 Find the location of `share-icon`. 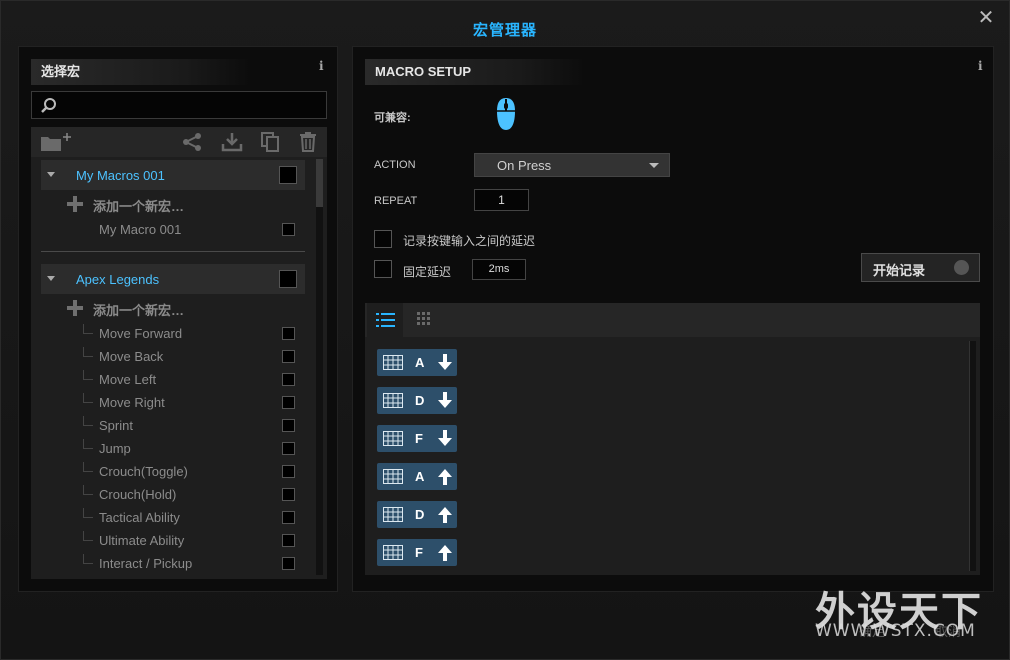

share-icon is located at coordinates (192, 142).